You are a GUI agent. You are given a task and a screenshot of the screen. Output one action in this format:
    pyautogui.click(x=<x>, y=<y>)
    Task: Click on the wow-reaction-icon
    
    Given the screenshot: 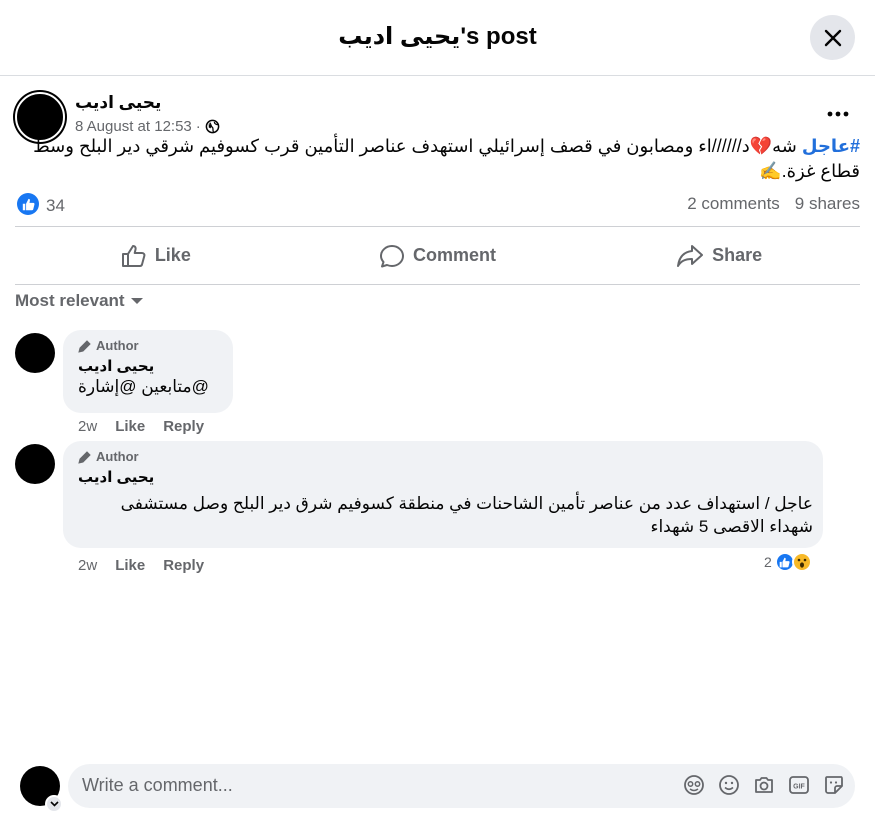 What is the action you would take?
    pyautogui.click(x=801, y=562)
    